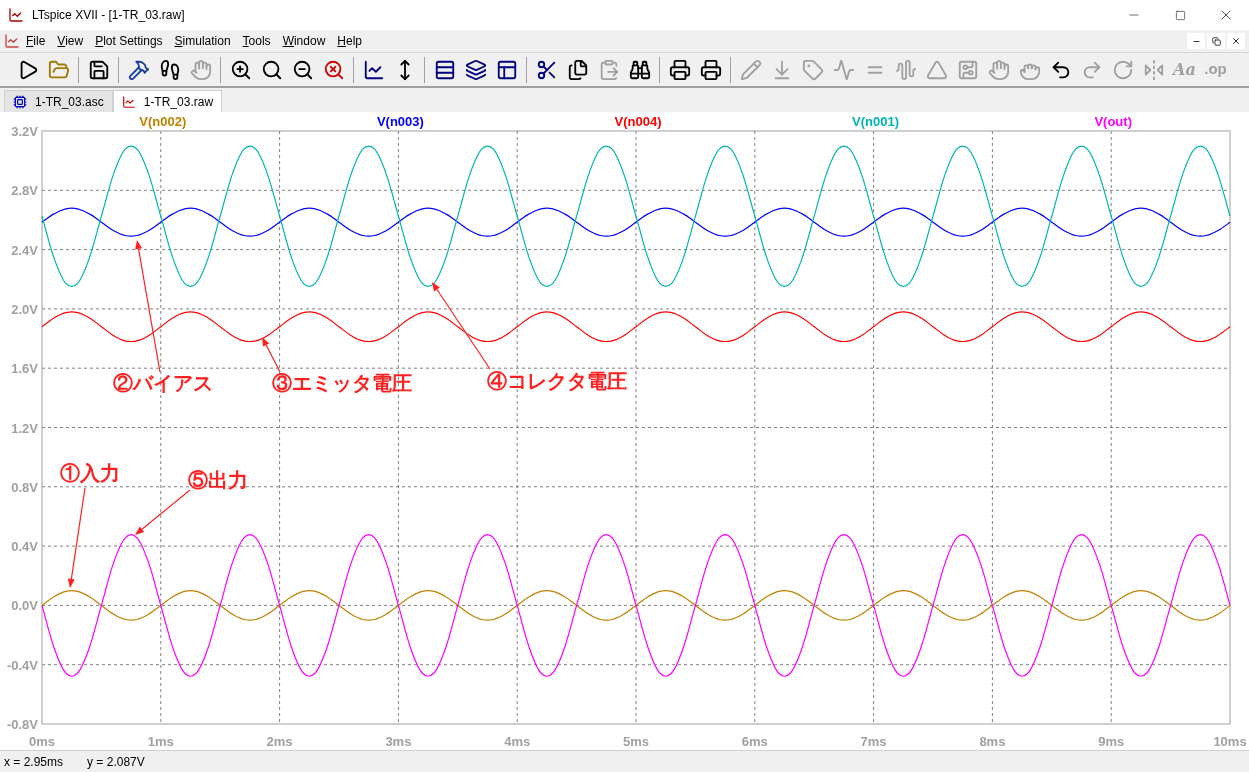  What do you see at coordinates (42, 741) in the screenshot?
I see `x-tick-label: 0ms` at bounding box center [42, 741].